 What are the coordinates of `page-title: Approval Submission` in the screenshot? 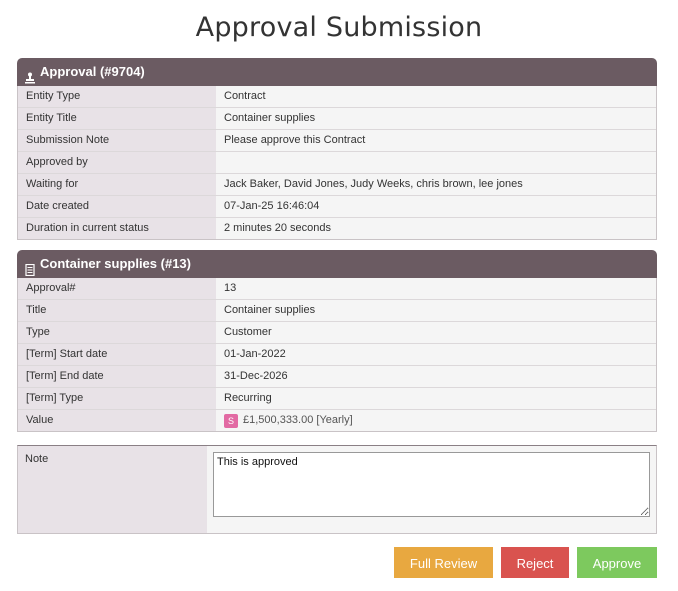 It's located at (339, 27).